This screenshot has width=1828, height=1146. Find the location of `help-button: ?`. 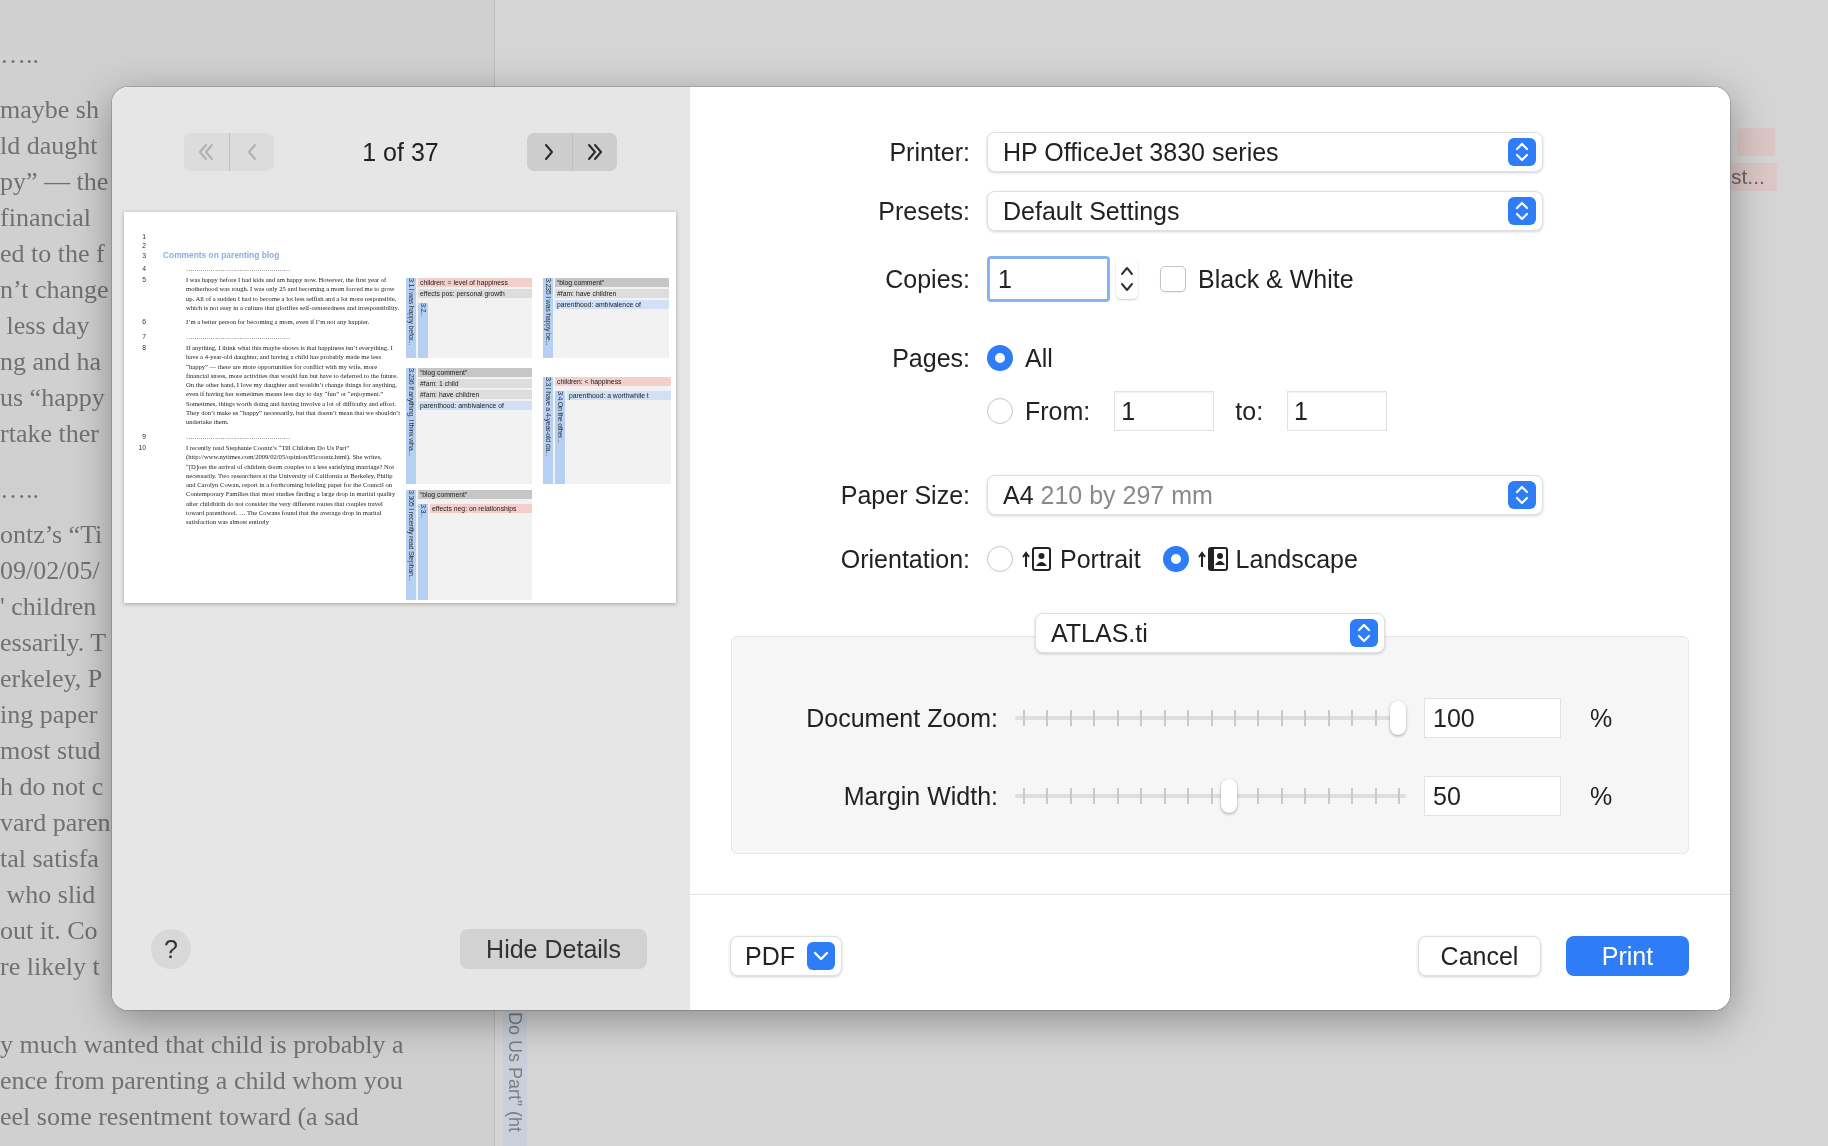

help-button: ? is located at coordinates (171, 949).